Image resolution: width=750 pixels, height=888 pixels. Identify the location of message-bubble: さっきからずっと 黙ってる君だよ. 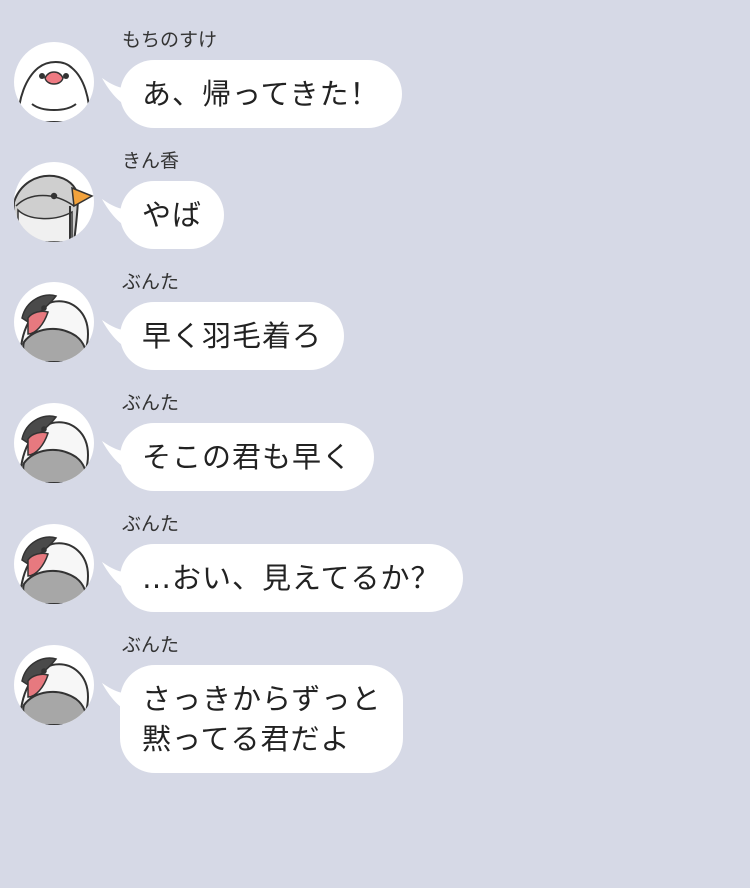
(262, 719).